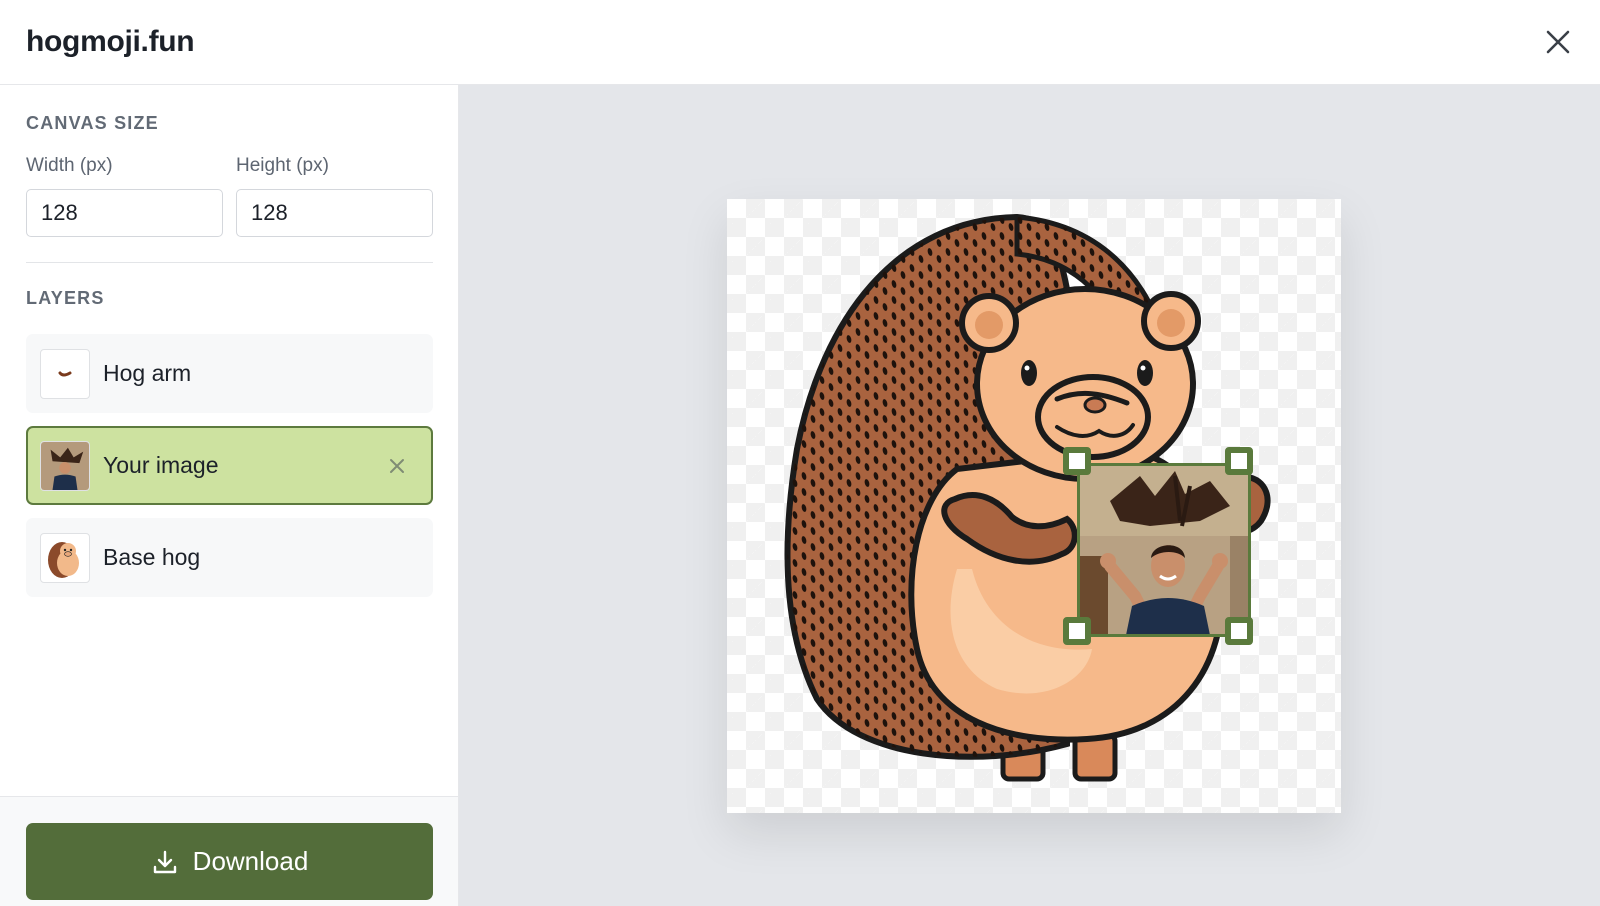  Describe the element at coordinates (69, 165) in the screenshot. I see `width-label: Width (px)` at that location.